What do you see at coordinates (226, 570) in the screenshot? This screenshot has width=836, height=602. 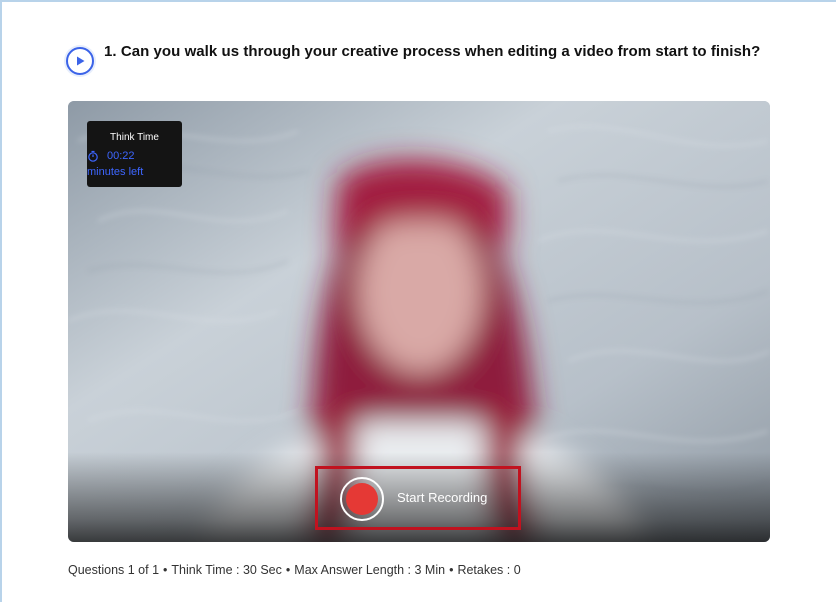 I see `think-time-info: Think Time : 30 Sec` at bounding box center [226, 570].